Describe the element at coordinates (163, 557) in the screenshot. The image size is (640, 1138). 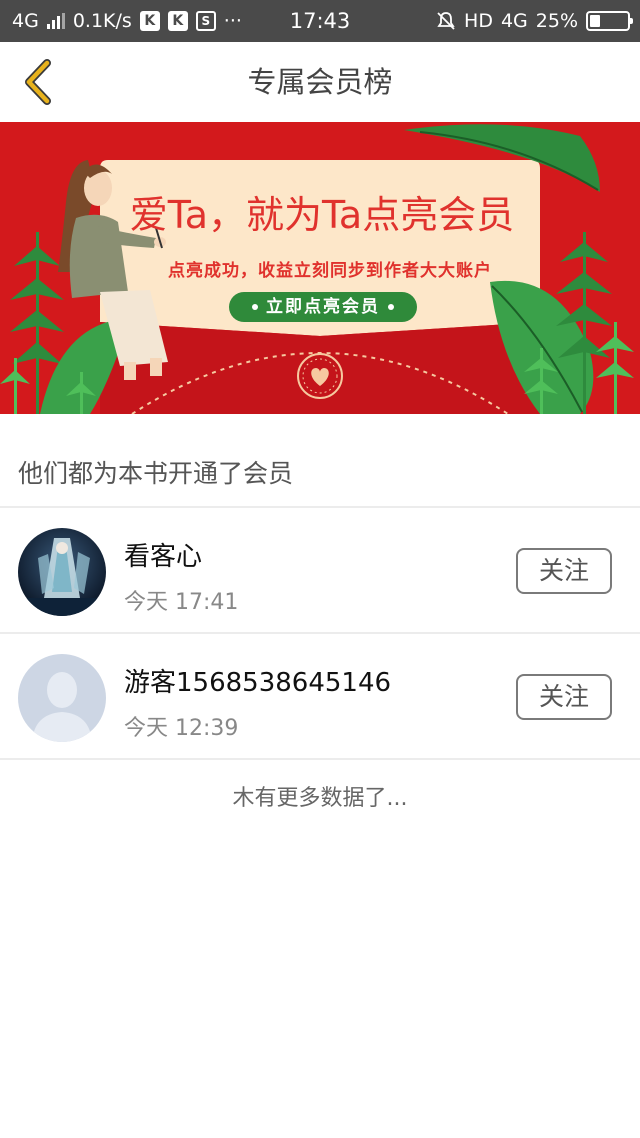
I see `member-name: 看客心` at that location.